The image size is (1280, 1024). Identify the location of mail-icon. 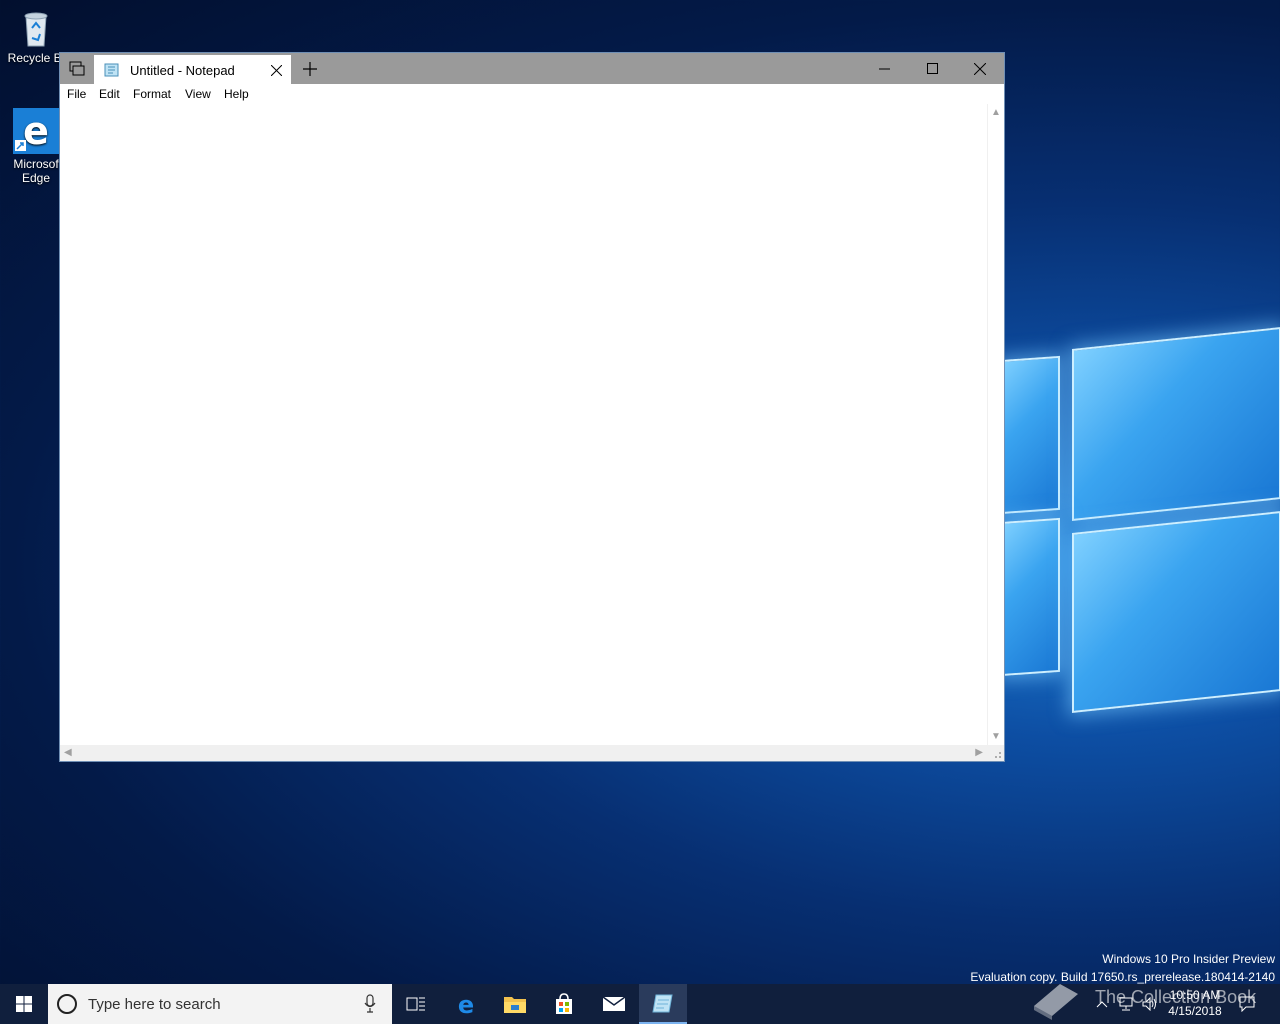
(614, 1003).